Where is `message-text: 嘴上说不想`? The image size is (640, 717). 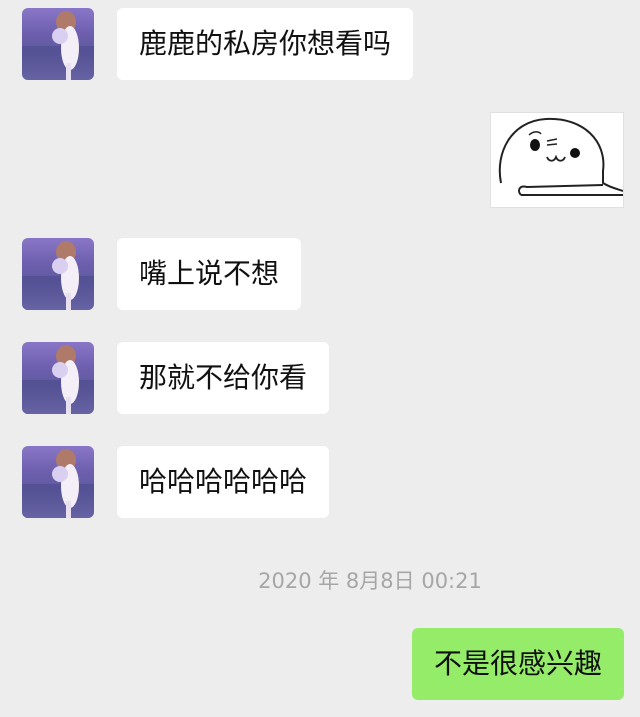
message-text: 嘴上说不想 is located at coordinates (209, 273).